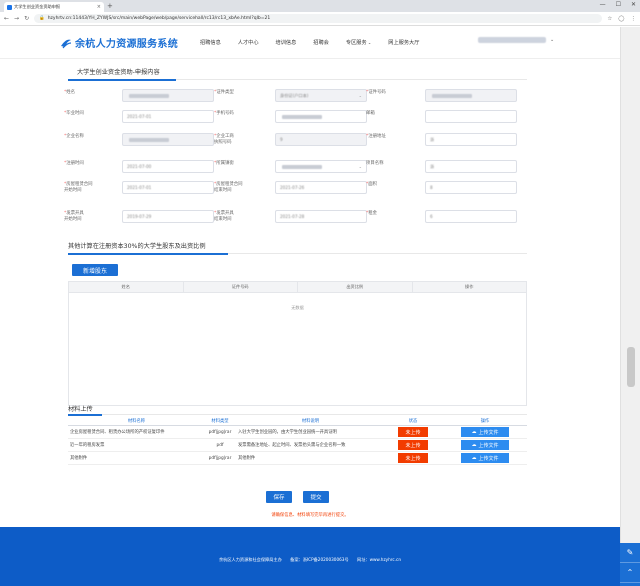  I want to click on maximize-button: ☐, so click(618, 4).